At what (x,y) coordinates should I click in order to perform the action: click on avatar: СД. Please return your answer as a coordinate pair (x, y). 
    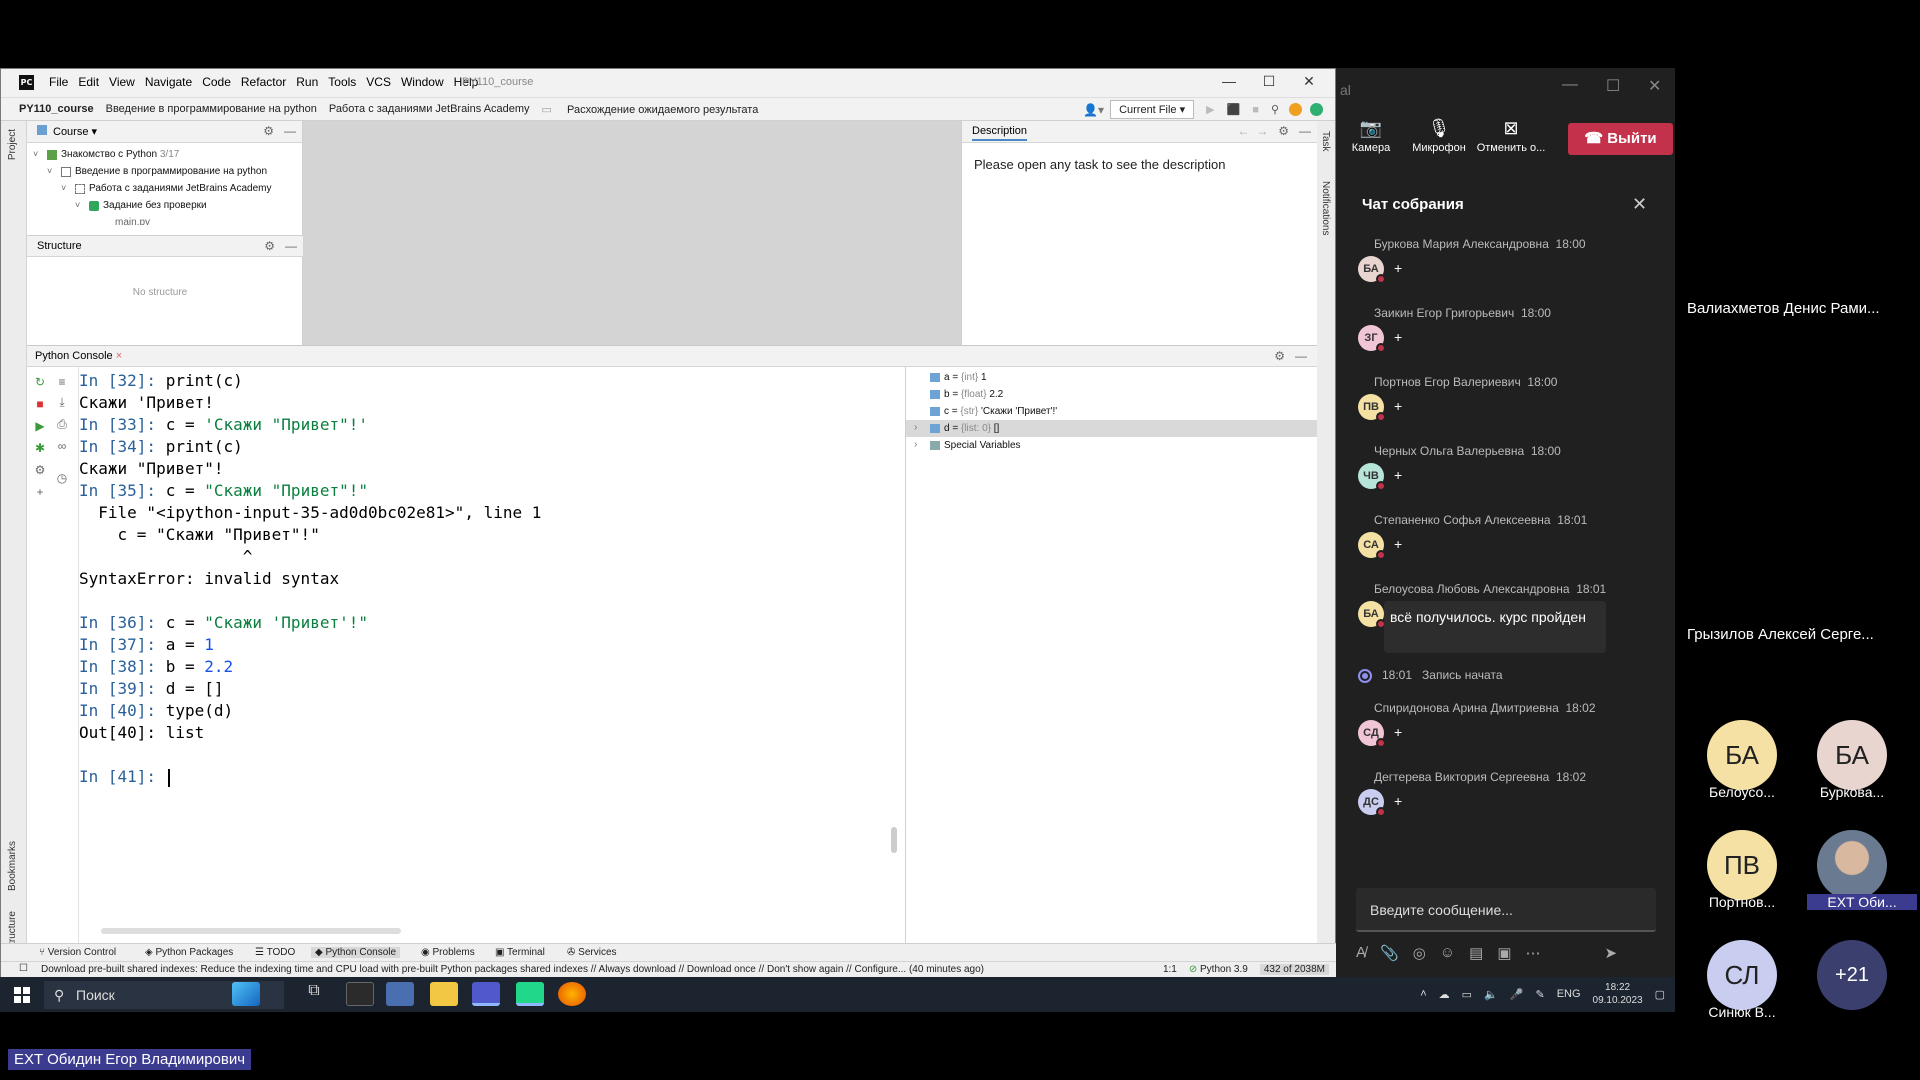
    Looking at the image, I should click on (1372, 734).